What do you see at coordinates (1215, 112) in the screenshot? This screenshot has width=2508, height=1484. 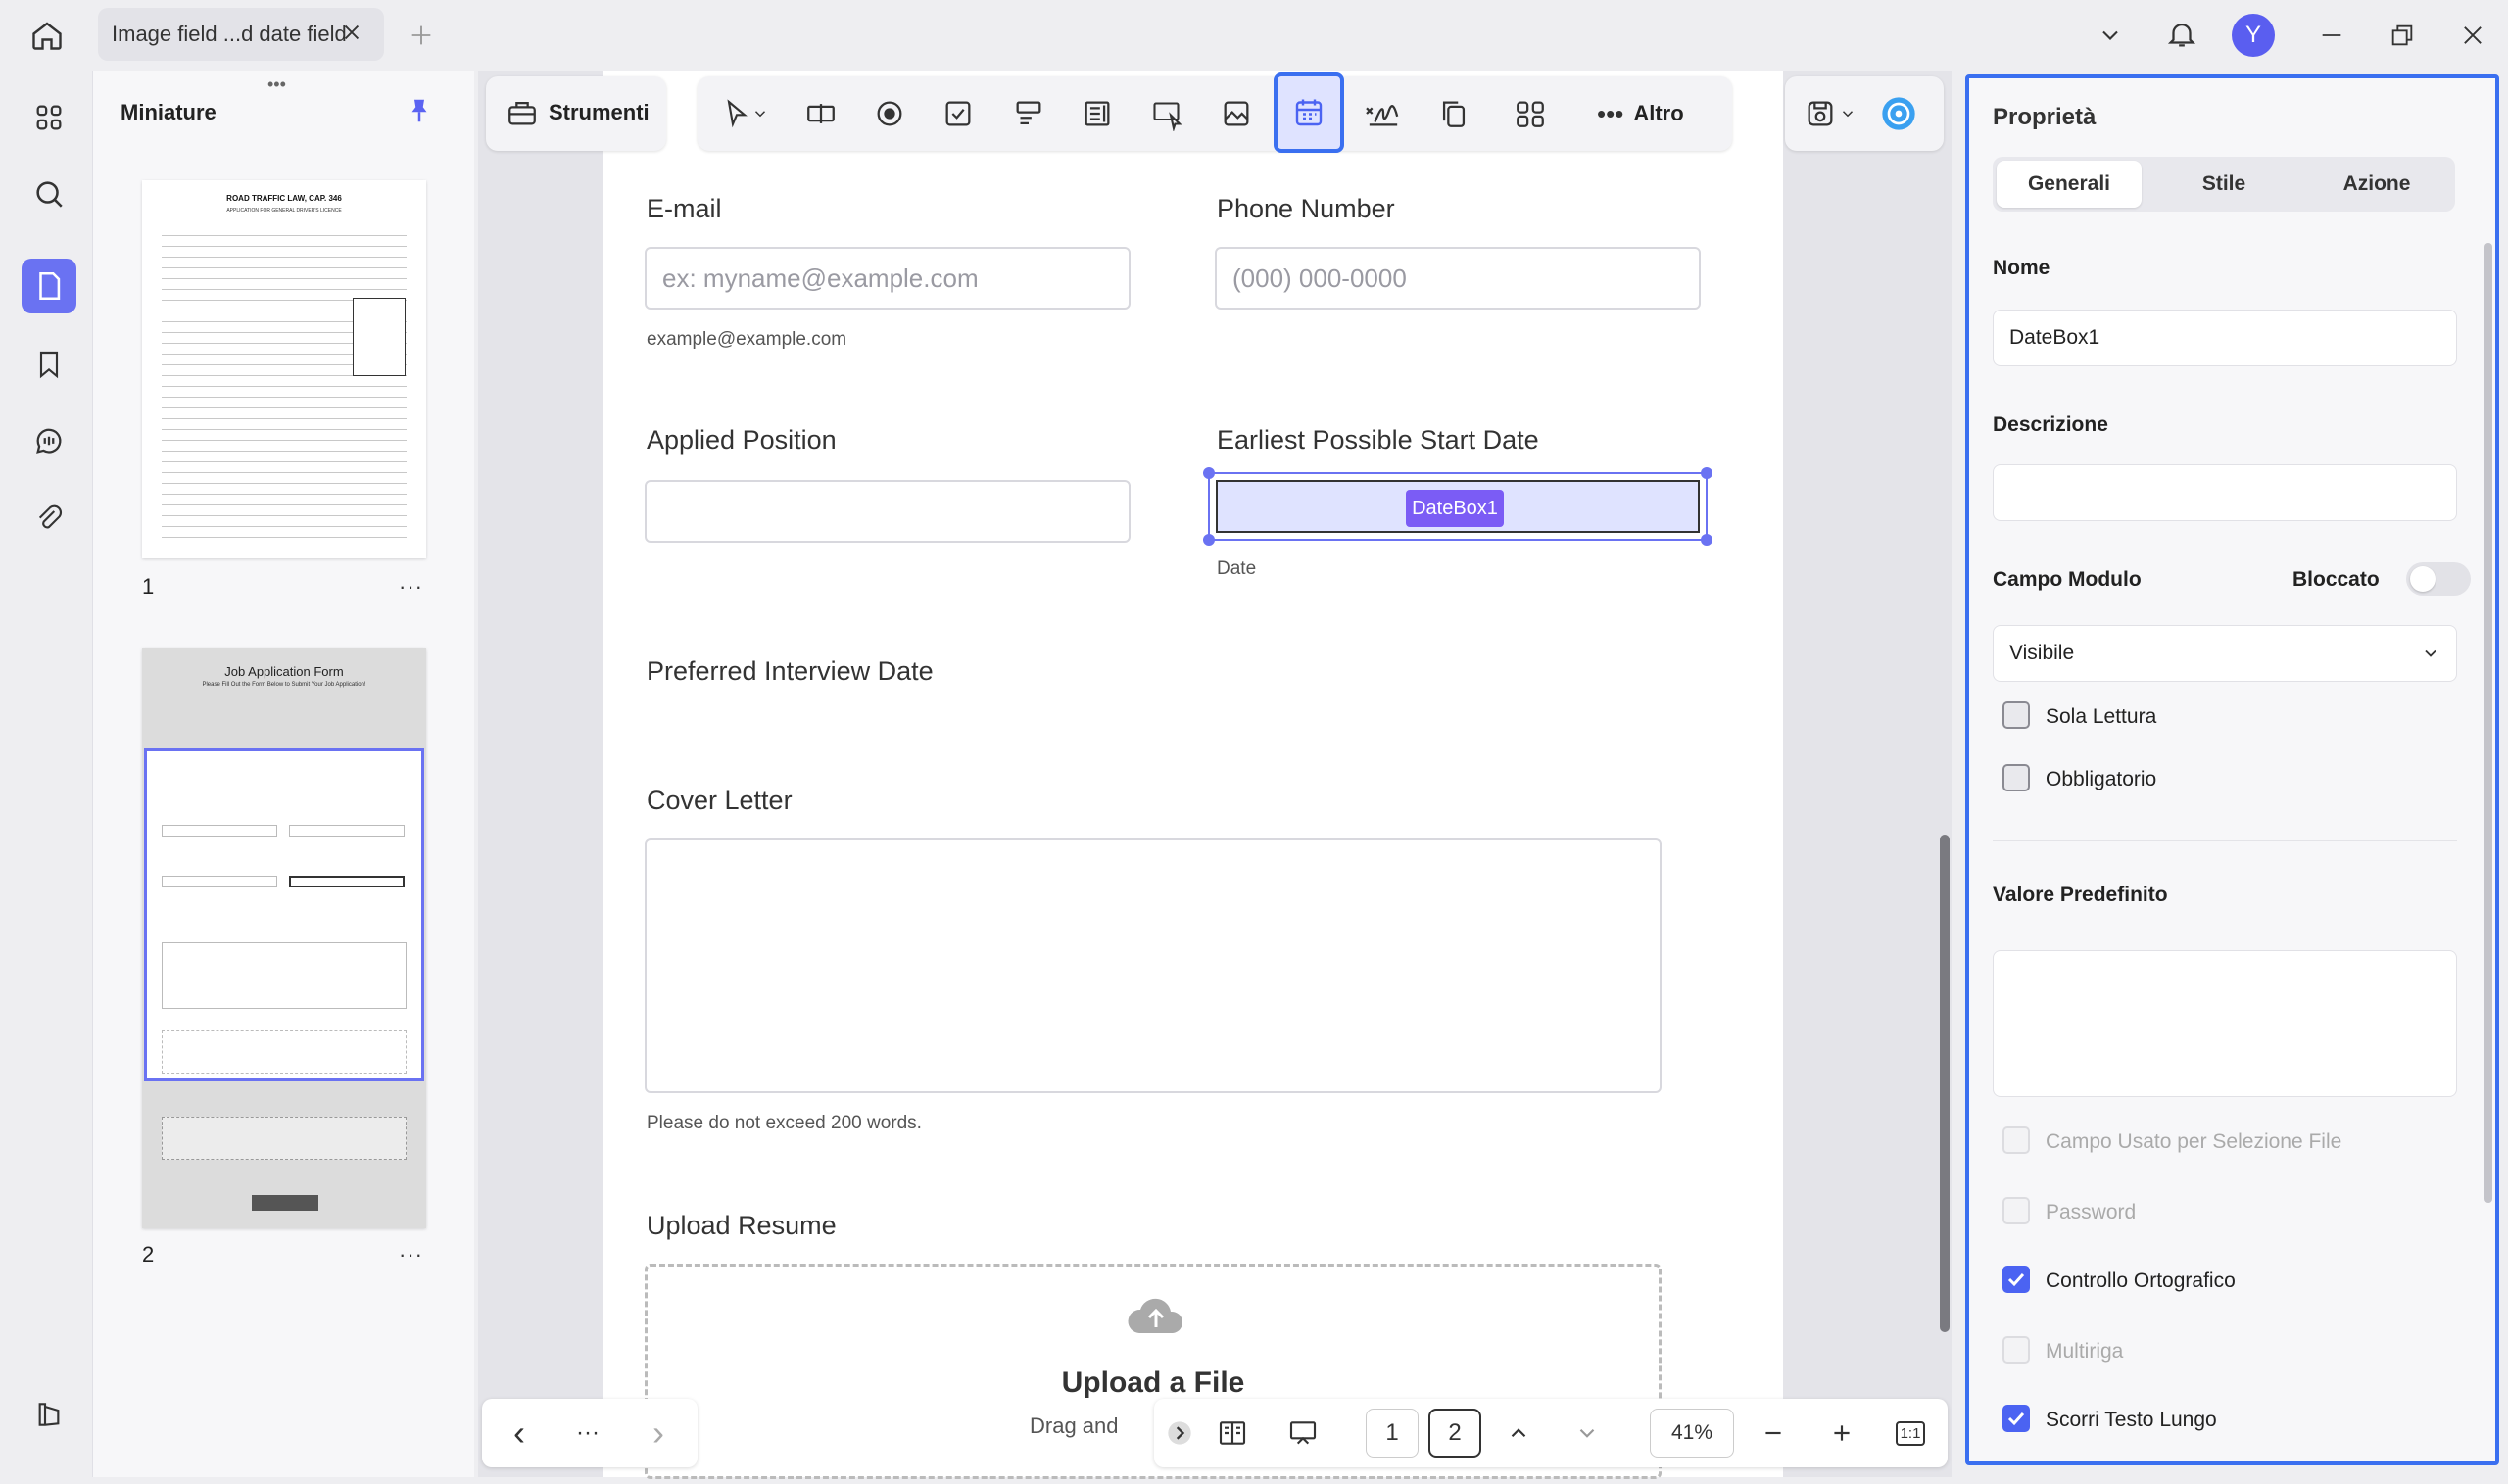 I see `form-tools-group: ••• Altro` at bounding box center [1215, 112].